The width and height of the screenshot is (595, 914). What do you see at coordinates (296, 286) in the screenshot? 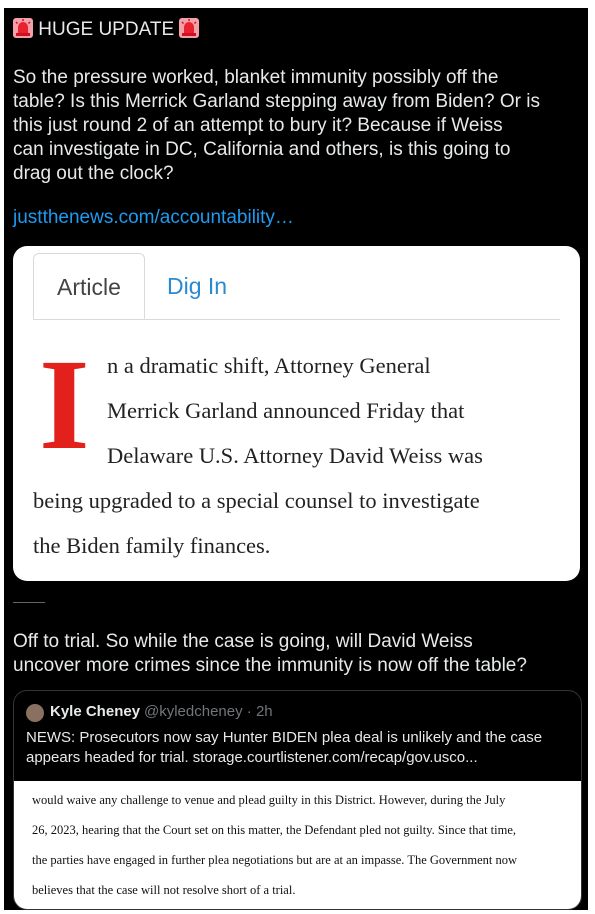
I see `article-tabs: Article Dig In` at bounding box center [296, 286].